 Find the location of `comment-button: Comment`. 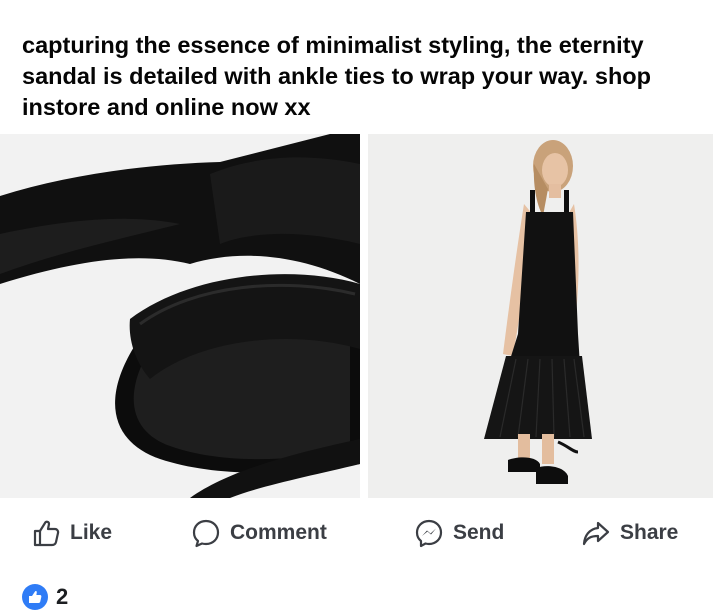

comment-button: Comment is located at coordinates (258, 533).